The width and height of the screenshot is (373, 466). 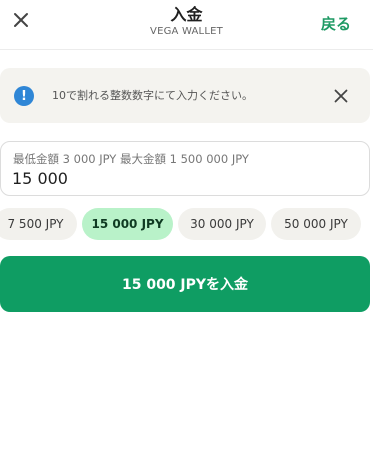 I want to click on dismiss-notice-button, so click(x=341, y=96).